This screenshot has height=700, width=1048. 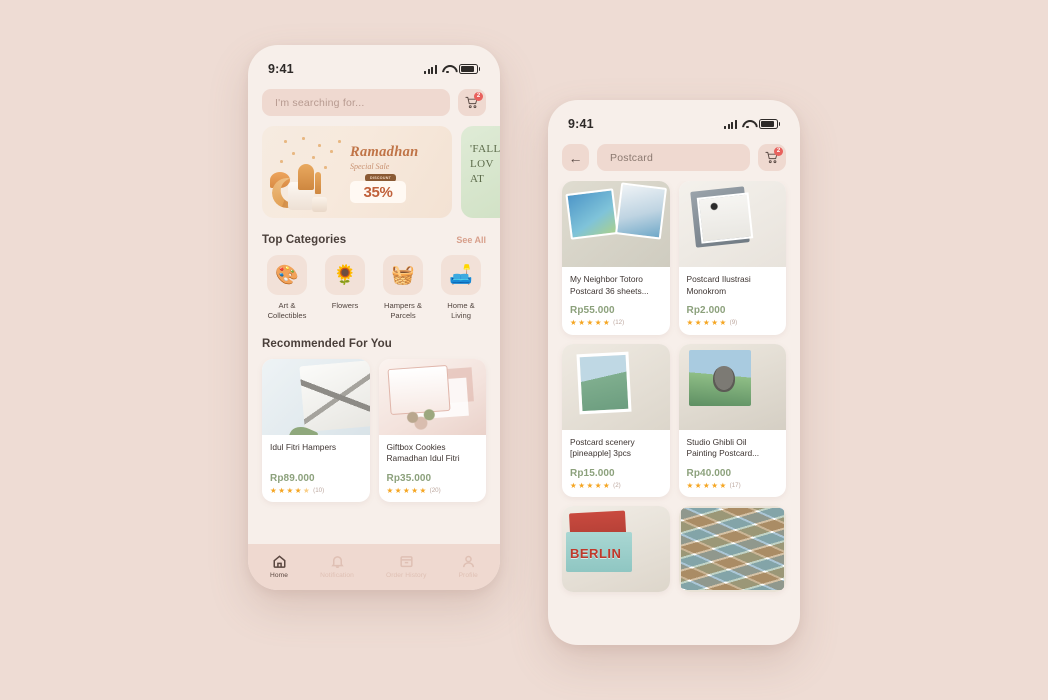 What do you see at coordinates (374, 232) in the screenshot?
I see `top-categories-header: Top Categories See All` at bounding box center [374, 232].